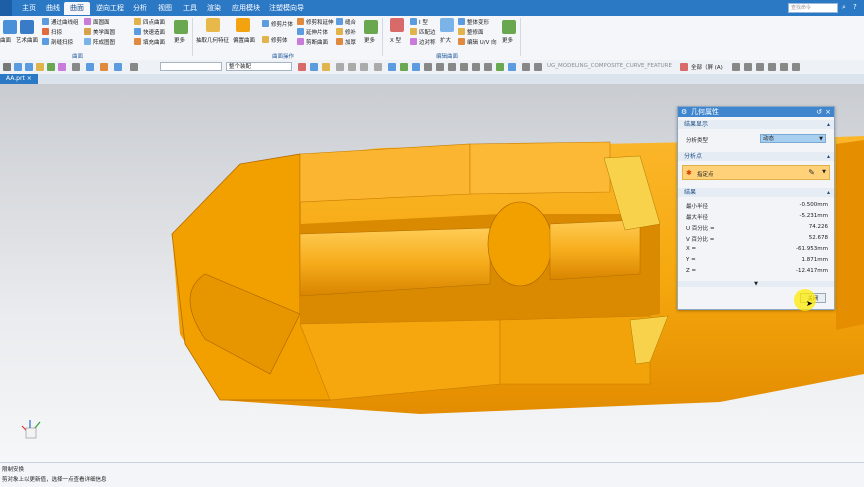 The image size is (864, 487). What do you see at coordinates (212, 40) in the screenshot?
I see `ribbon-extract-geometry: 抽取几何特征` at bounding box center [212, 40].